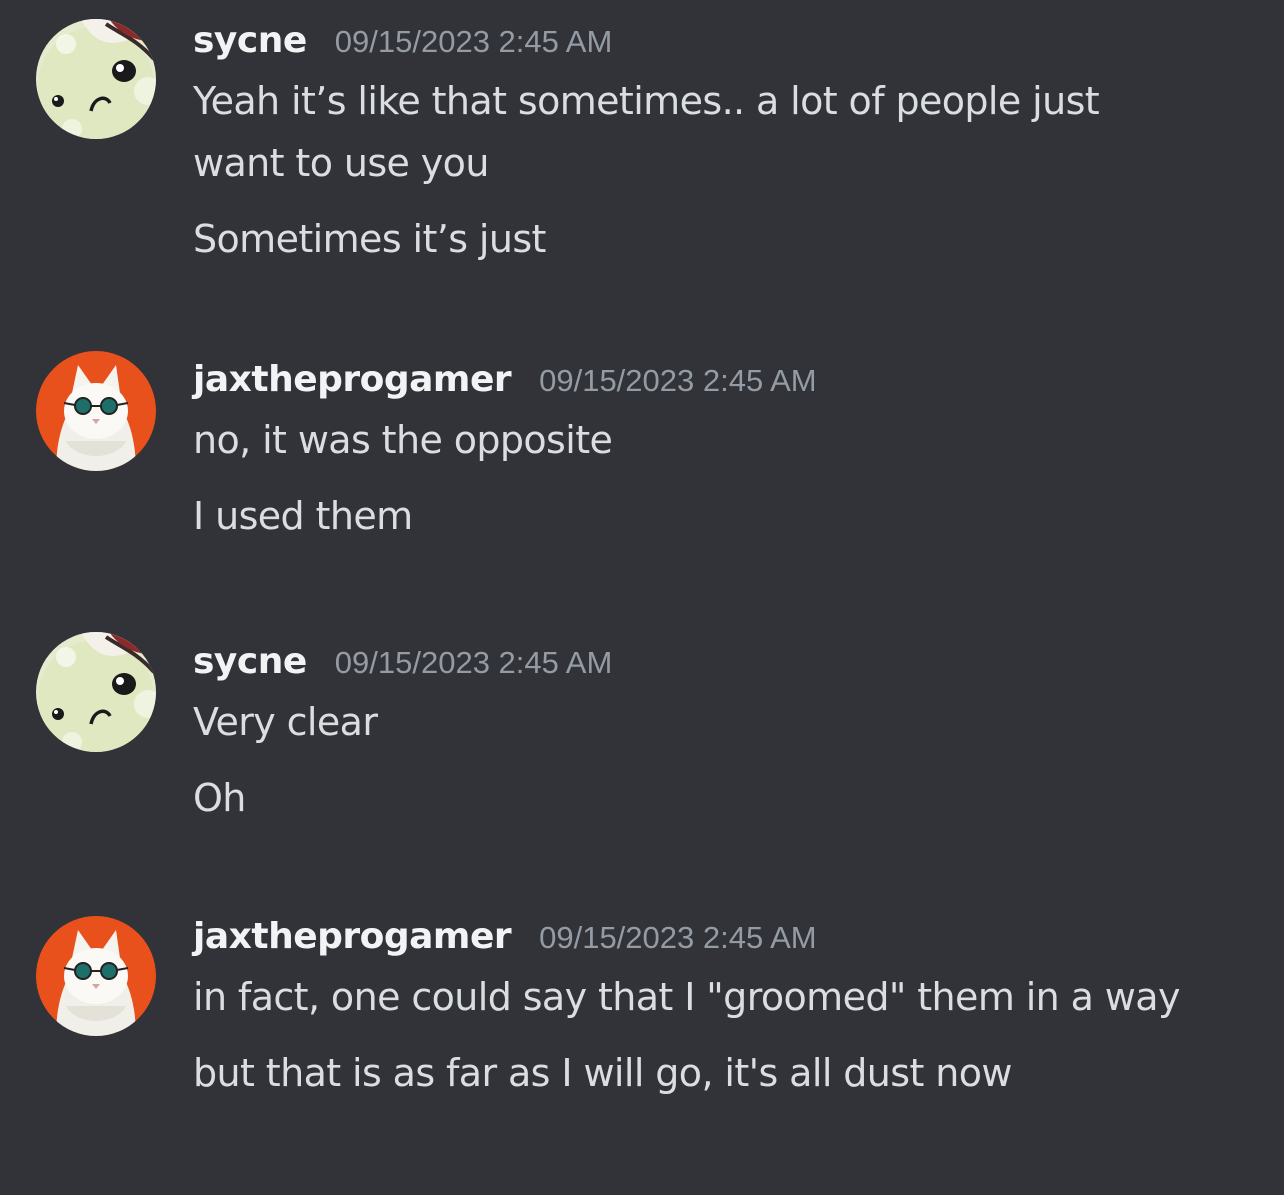 This screenshot has width=1284, height=1195. What do you see at coordinates (303, 516) in the screenshot?
I see `message-text: I used them` at bounding box center [303, 516].